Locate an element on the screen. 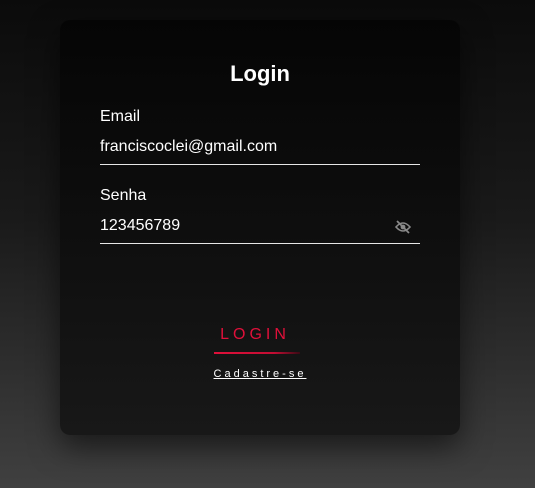  email-input is located at coordinates (260, 147).